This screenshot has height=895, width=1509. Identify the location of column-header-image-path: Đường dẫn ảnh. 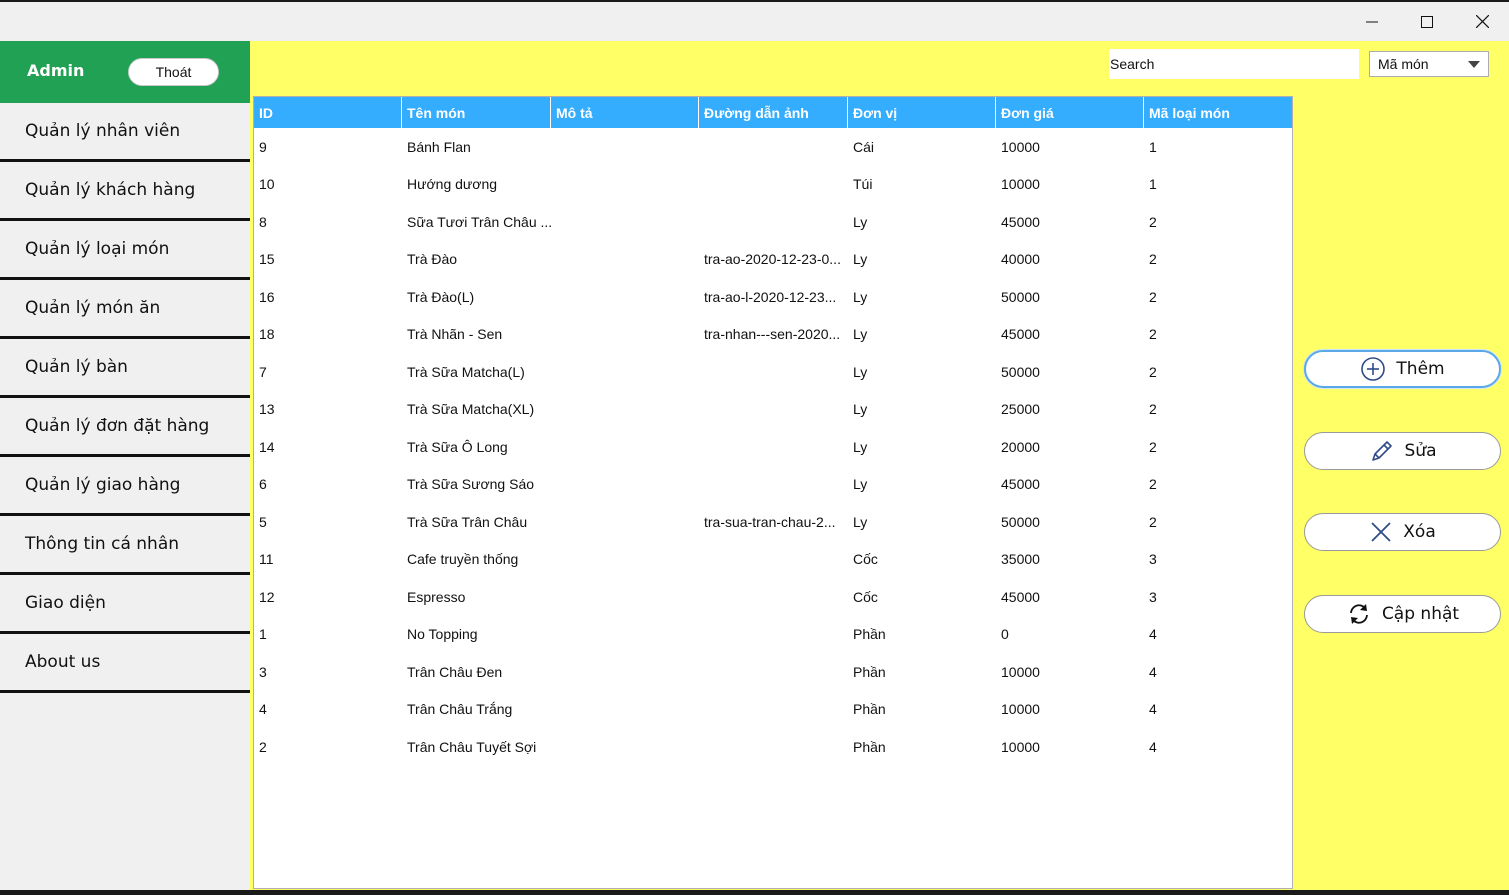
(773, 112).